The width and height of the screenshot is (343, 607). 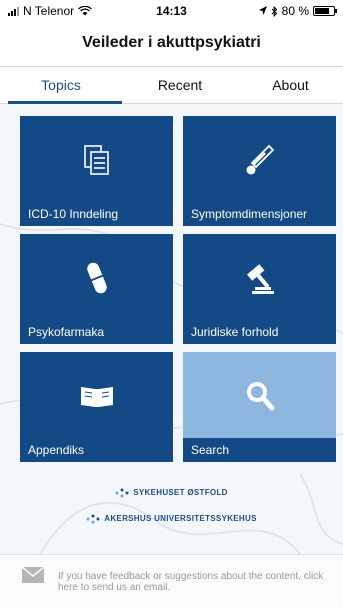 I want to click on tile-search: Search, so click(x=259, y=407).